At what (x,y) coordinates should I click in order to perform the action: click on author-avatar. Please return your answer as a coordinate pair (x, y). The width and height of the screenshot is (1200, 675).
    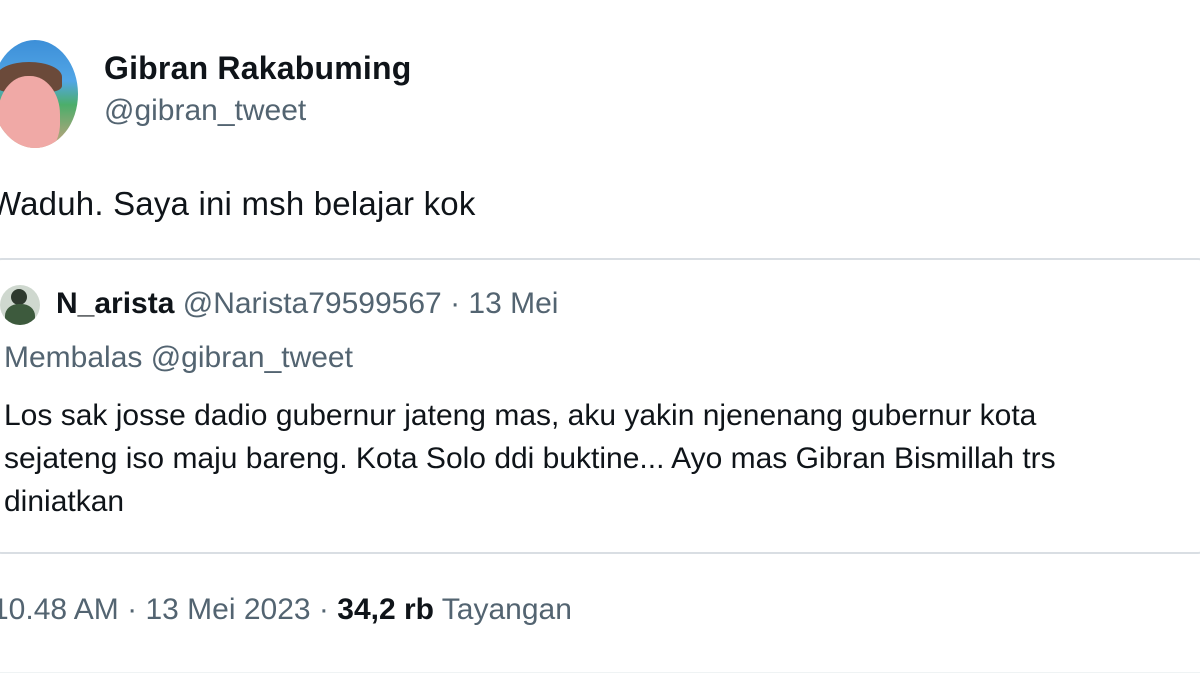
    Looking at the image, I should click on (39, 94).